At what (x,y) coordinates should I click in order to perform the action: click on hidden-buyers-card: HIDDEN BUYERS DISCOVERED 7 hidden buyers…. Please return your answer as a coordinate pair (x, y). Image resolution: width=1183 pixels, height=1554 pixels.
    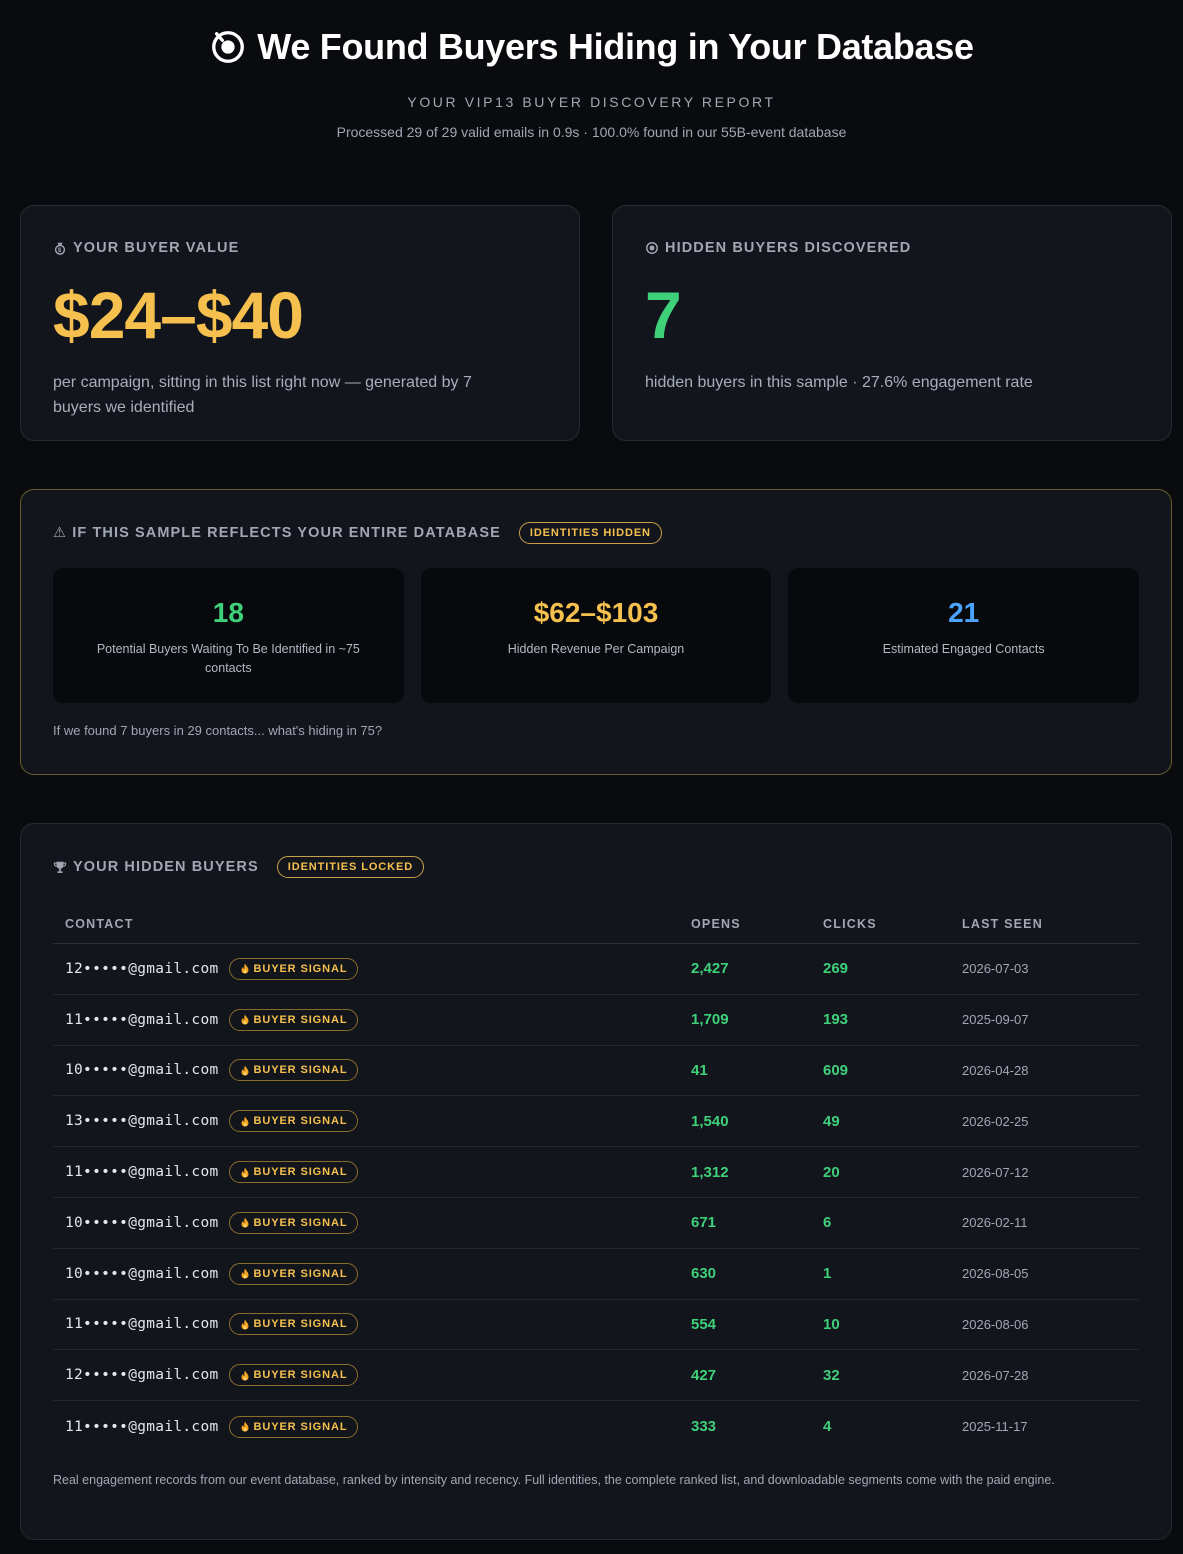
    Looking at the image, I should click on (892, 323).